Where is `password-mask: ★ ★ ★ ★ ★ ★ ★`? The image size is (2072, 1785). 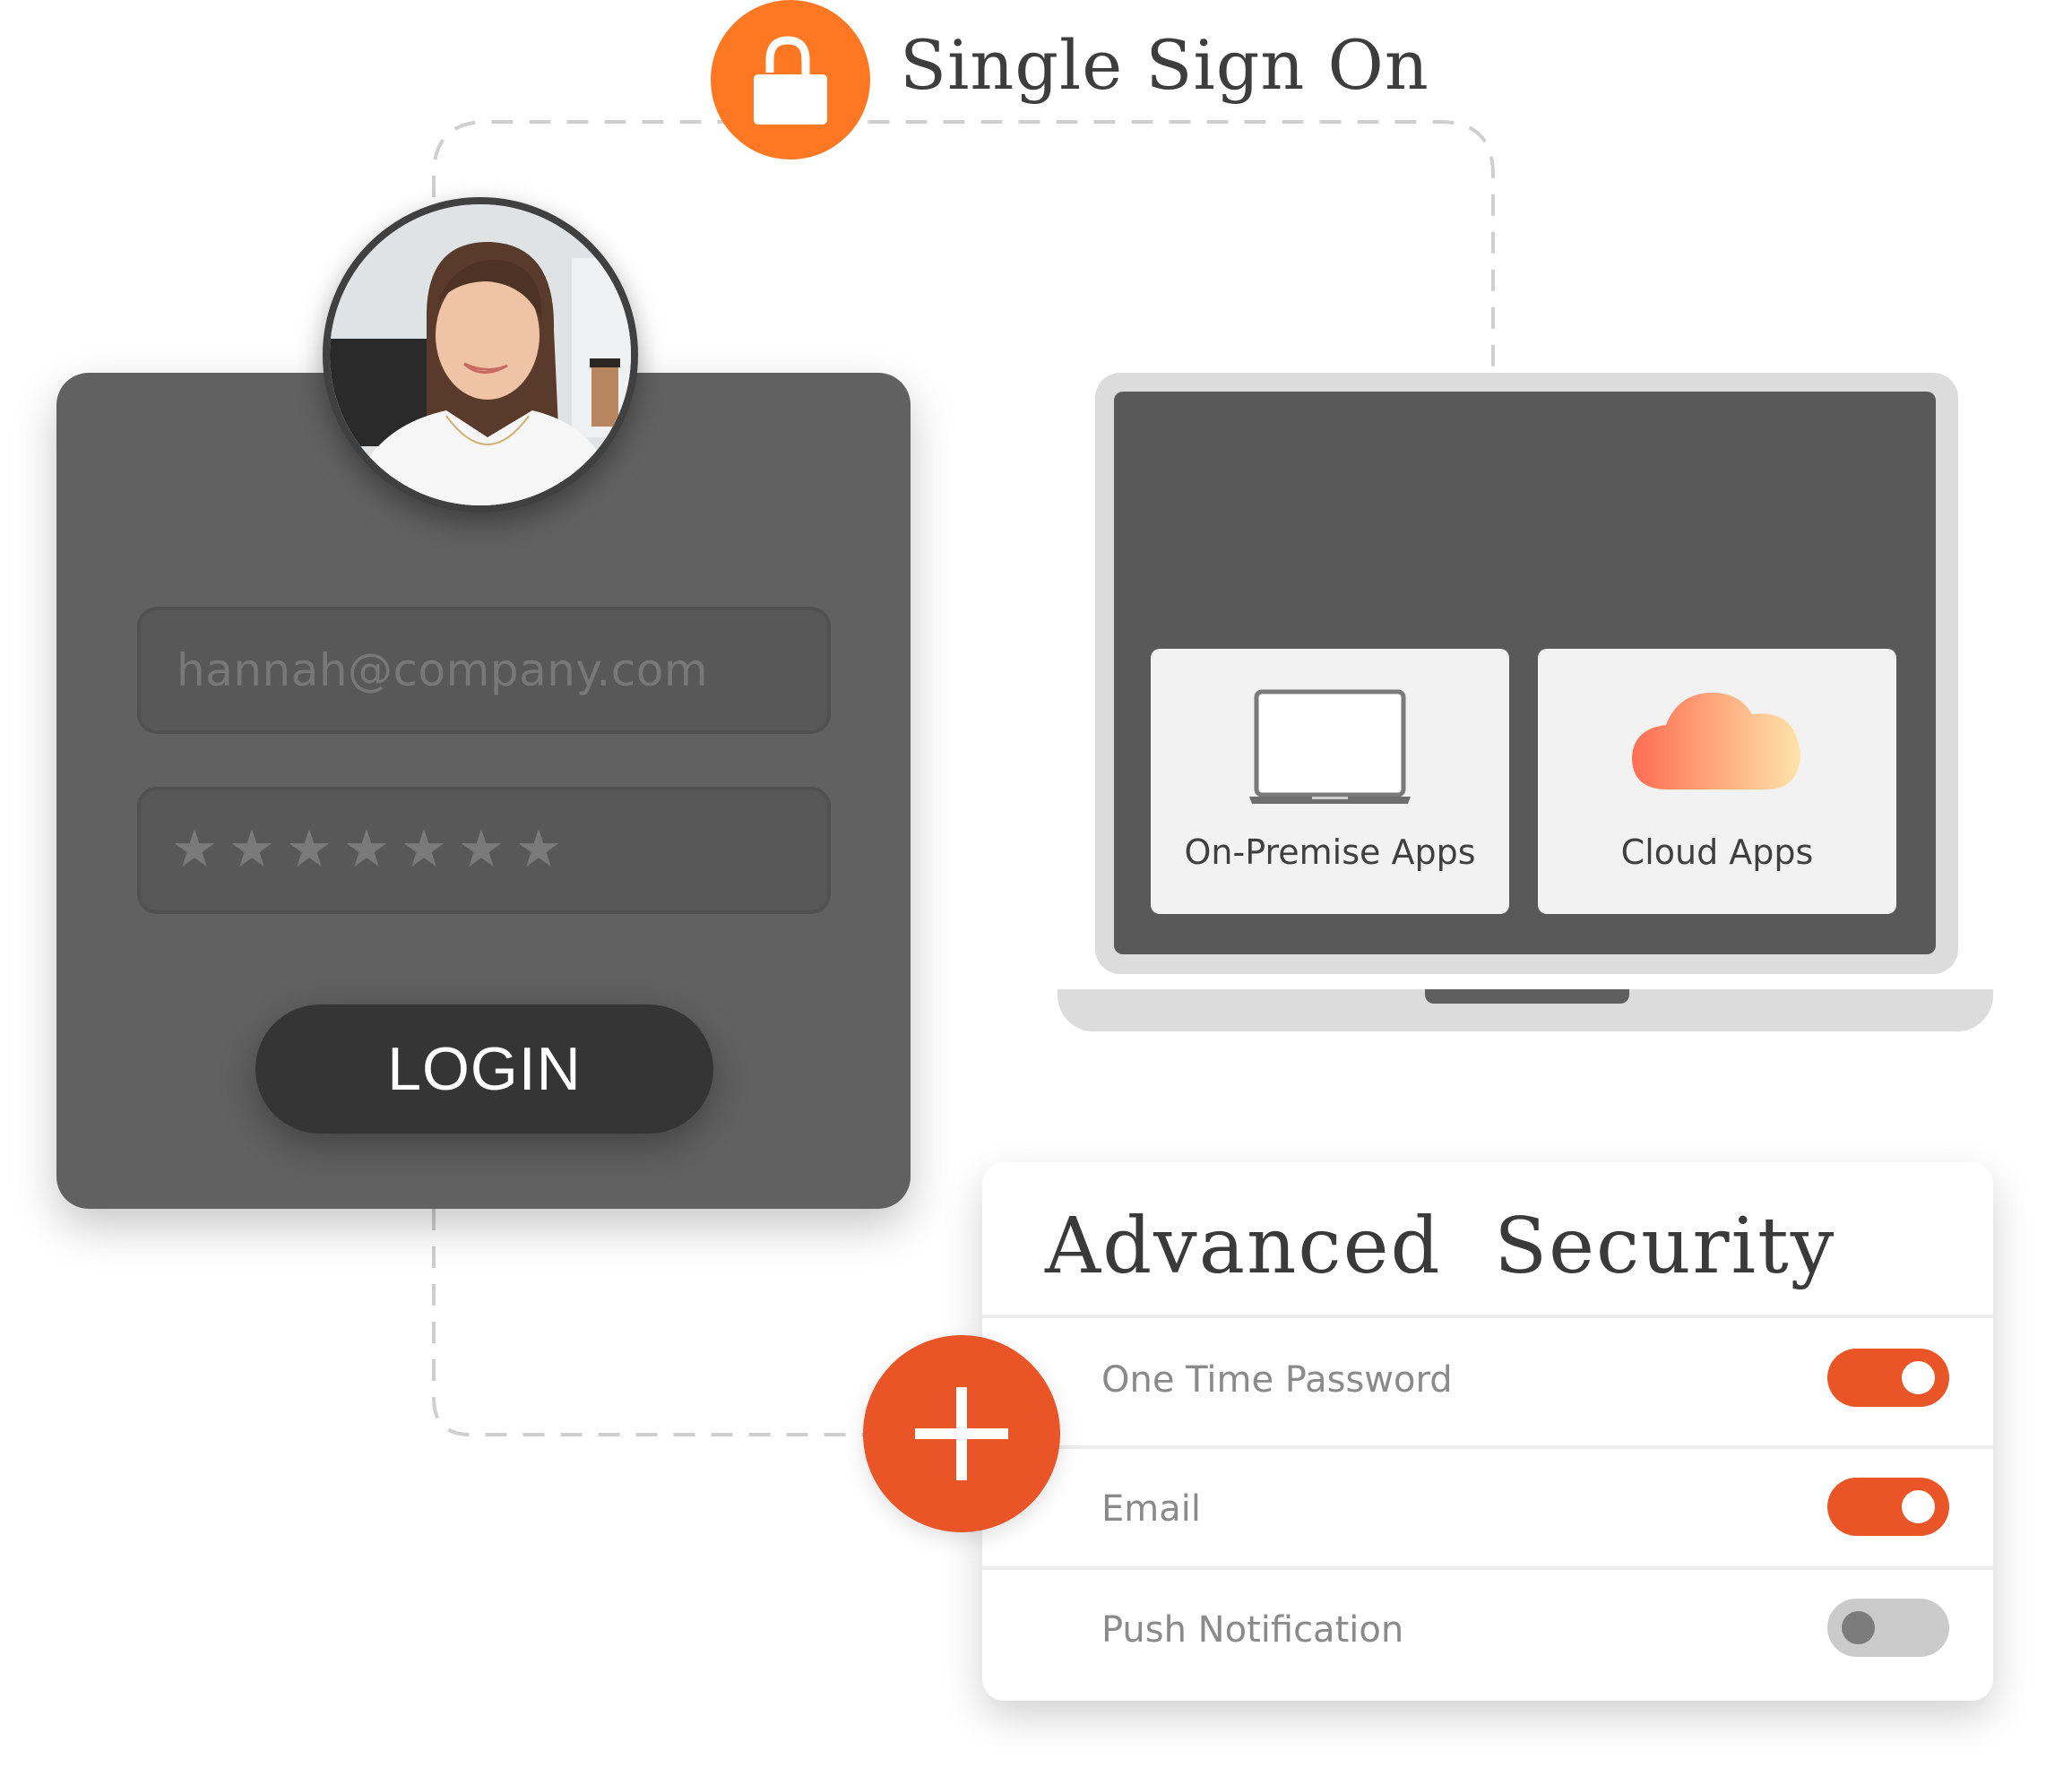 password-mask: ★ ★ ★ ★ ★ ★ ★ is located at coordinates (366, 849).